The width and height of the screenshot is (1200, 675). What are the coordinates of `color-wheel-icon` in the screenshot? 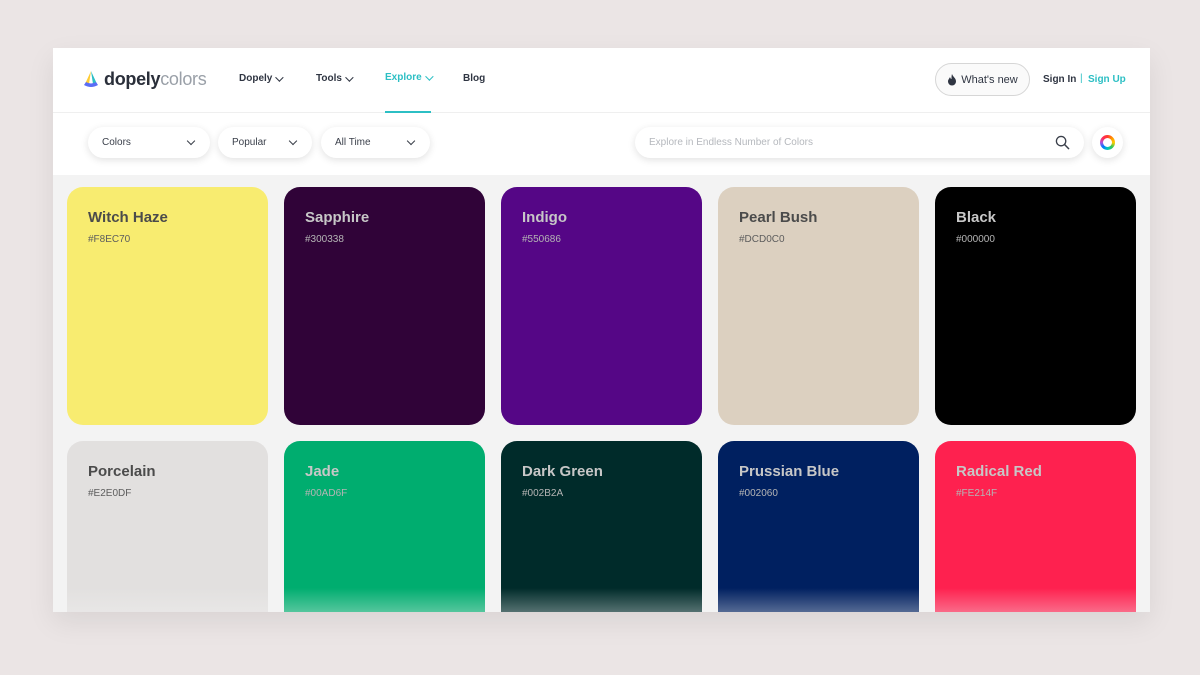 It's located at (1107, 142).